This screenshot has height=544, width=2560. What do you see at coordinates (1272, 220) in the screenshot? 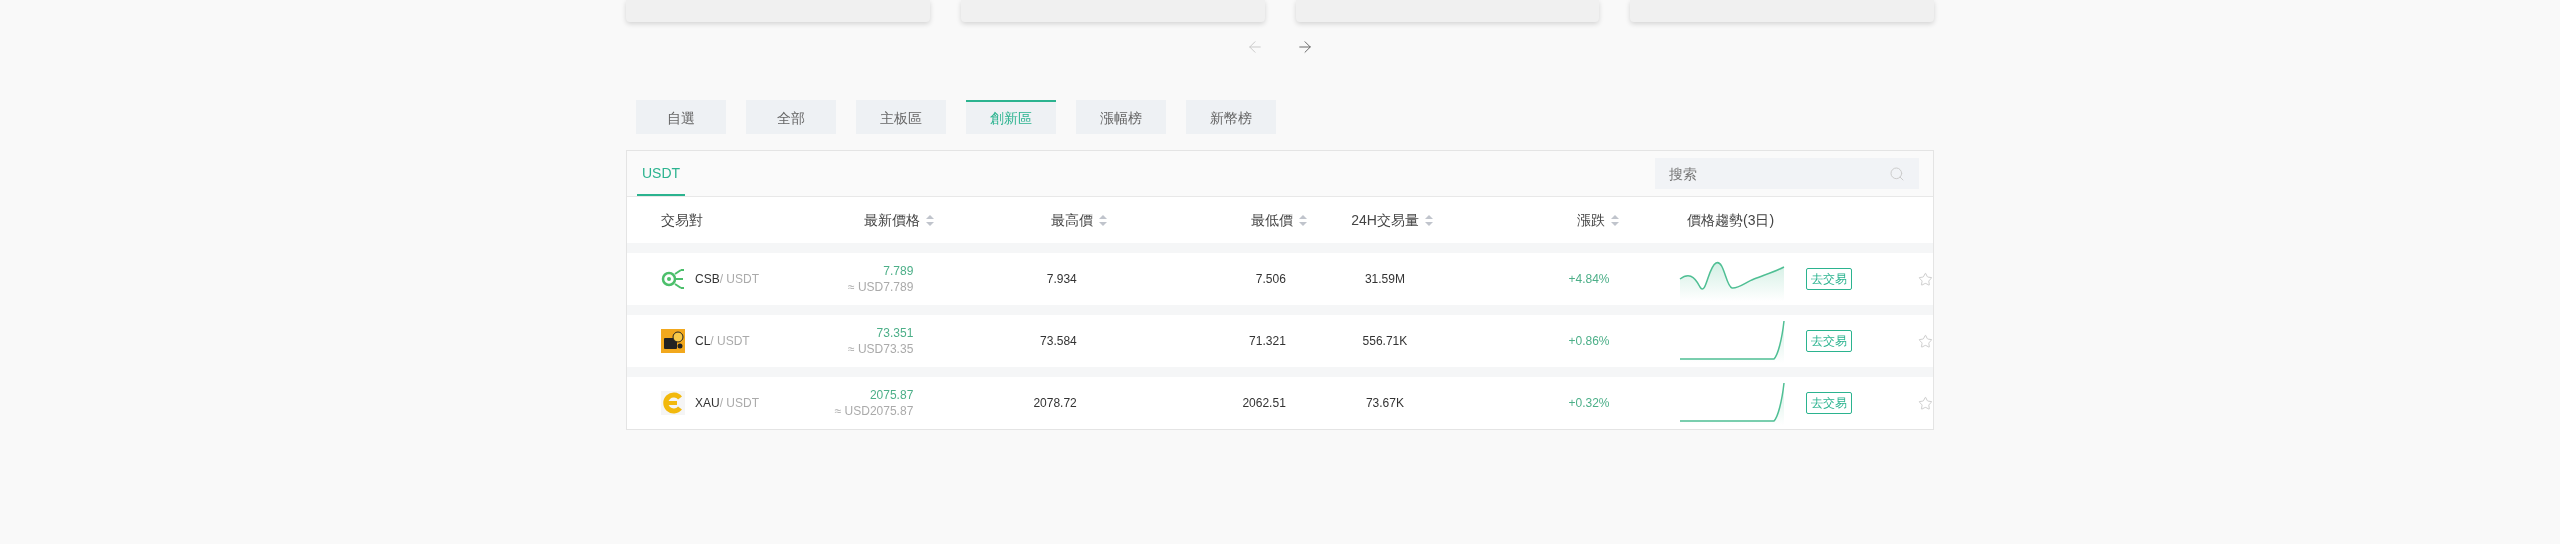
I see `column-header: 最低價` at bounding box center [1272, 220].